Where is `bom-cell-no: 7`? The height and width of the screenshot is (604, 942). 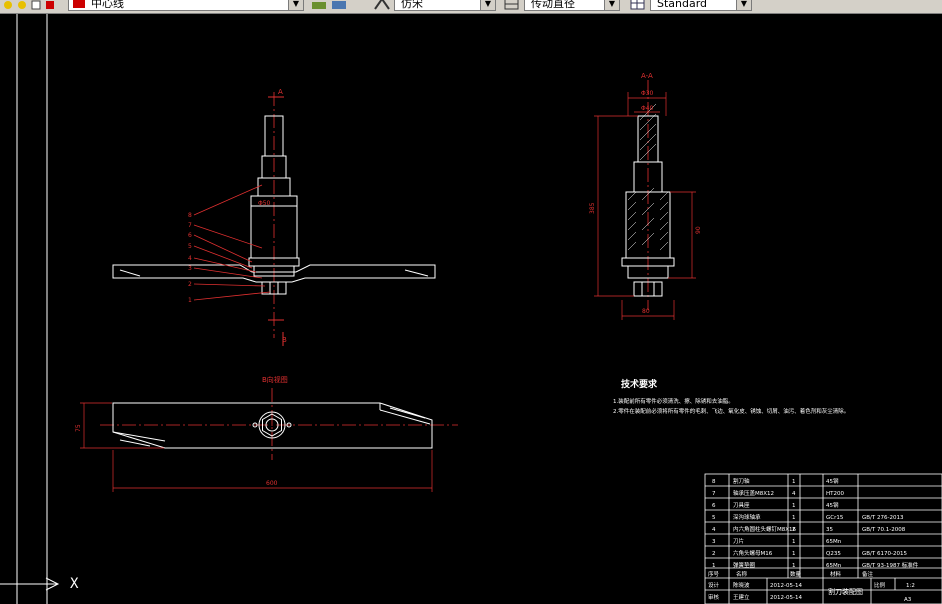 bom-cell-no: 7 is located at coordinates (714, 494).